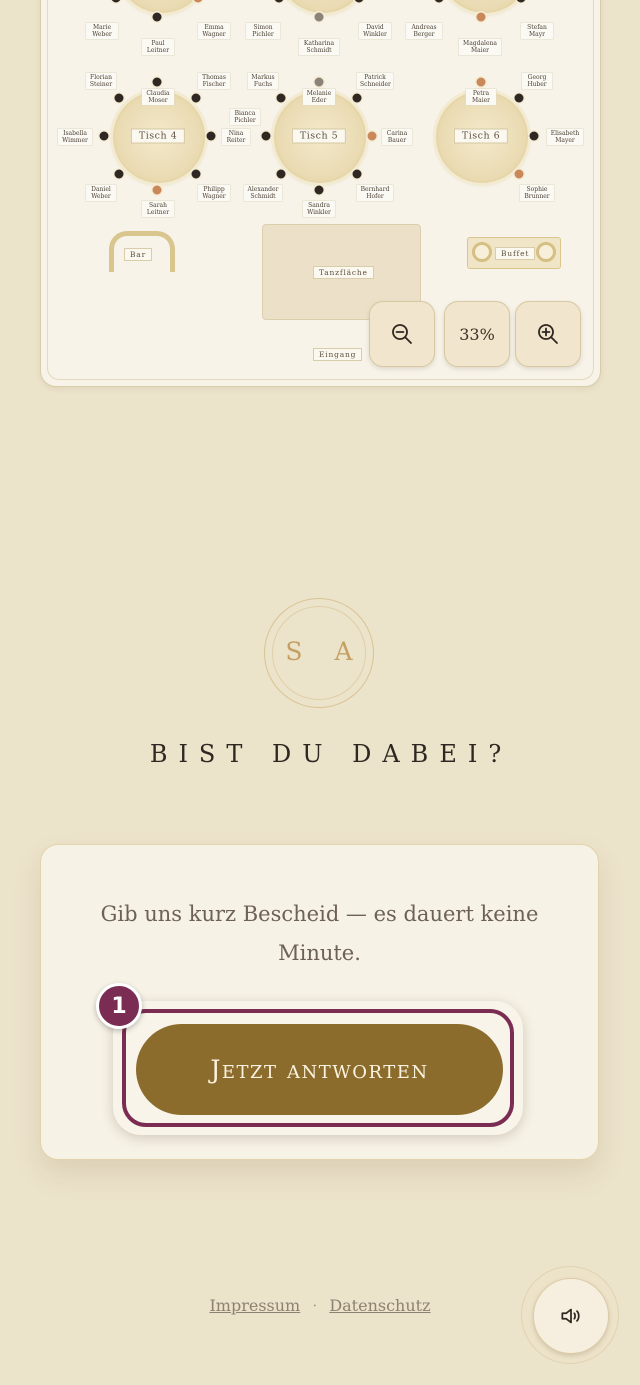 This screenshot has width=640, height=1385. What do you see at coordinates (375, 81) in the screenshot?
I see `guest-name: Patrick Schneider` at bounding box center [375, 81].